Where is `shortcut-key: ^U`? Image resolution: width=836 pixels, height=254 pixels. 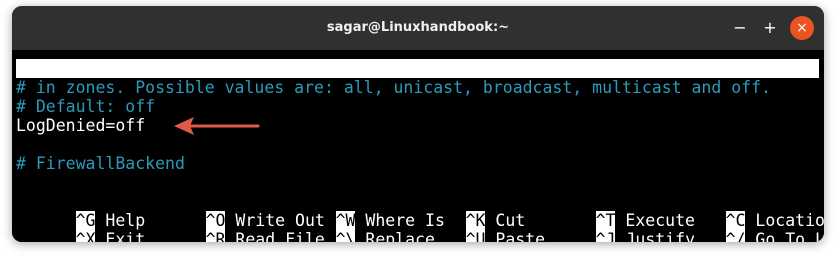
shortcut-key: ^U is located at coordinates (475, 236).